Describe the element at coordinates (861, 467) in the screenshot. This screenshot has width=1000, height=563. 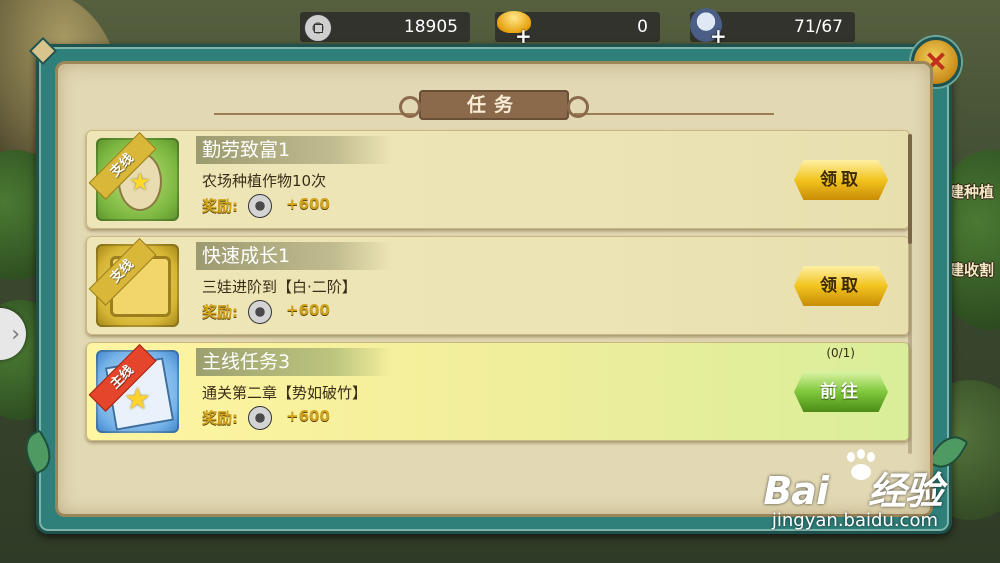
I see `paw-logo-icon` at that location.